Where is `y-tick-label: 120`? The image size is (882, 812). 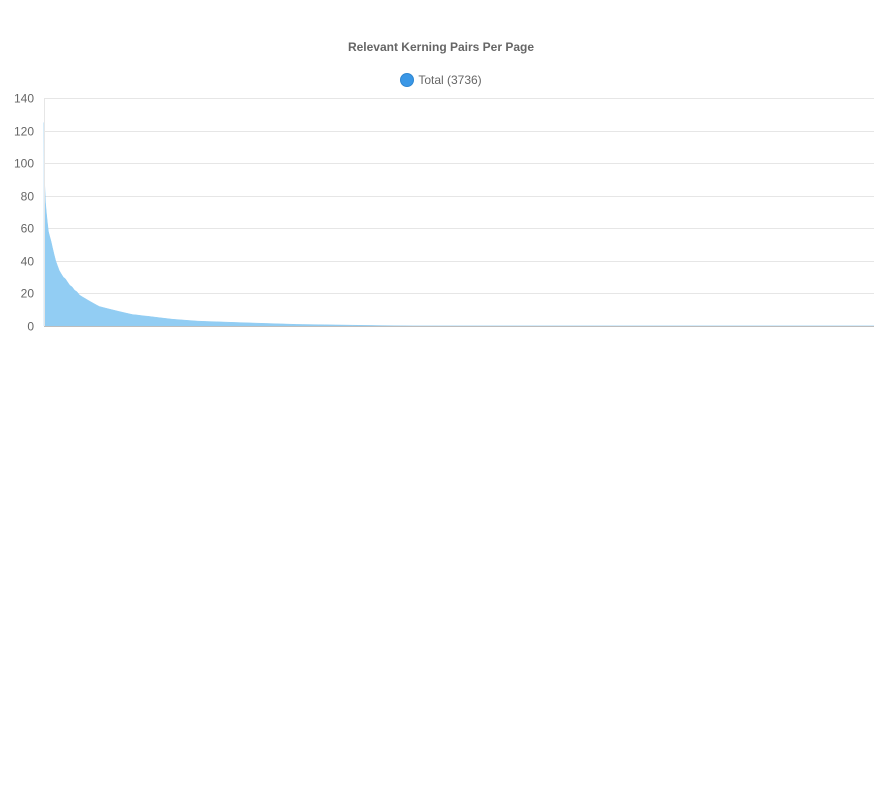 y-tick-label: 120 is located at coordinates (24, 132).